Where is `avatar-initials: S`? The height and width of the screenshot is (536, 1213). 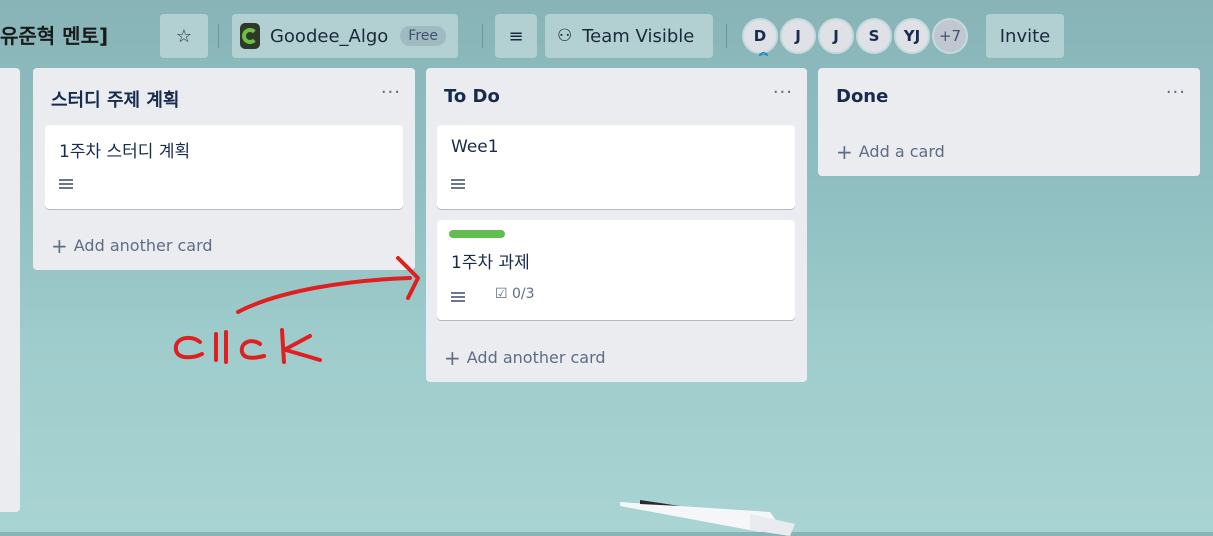
avatar-initials: S is located at coordinates (874, 36).